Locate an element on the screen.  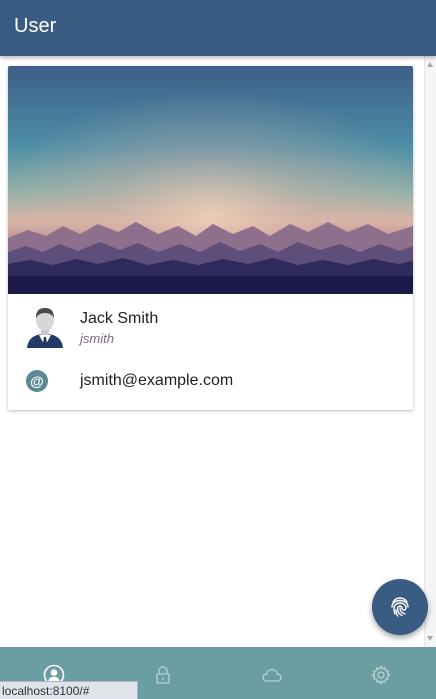
scroll-up-arrow-icon is located at coordinates (430, 64).